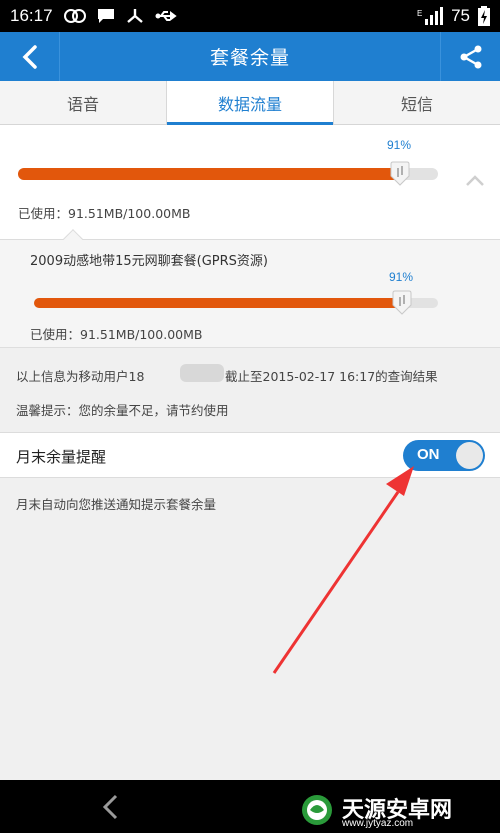  I want to click on battery-charging-icon, so click(484, 16).